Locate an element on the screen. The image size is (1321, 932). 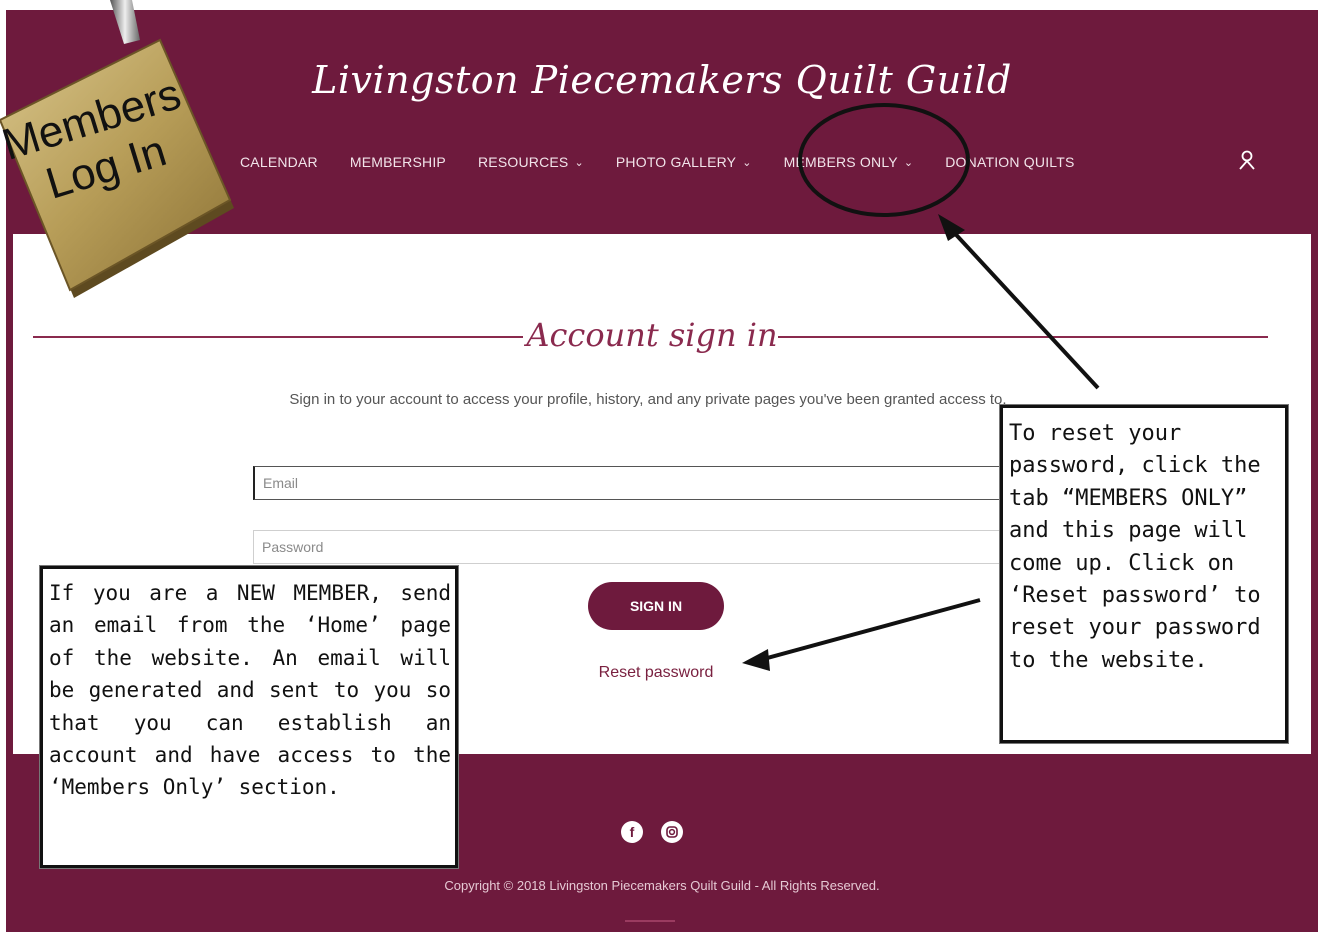
social-links: f is located at coordinates (661, 832).